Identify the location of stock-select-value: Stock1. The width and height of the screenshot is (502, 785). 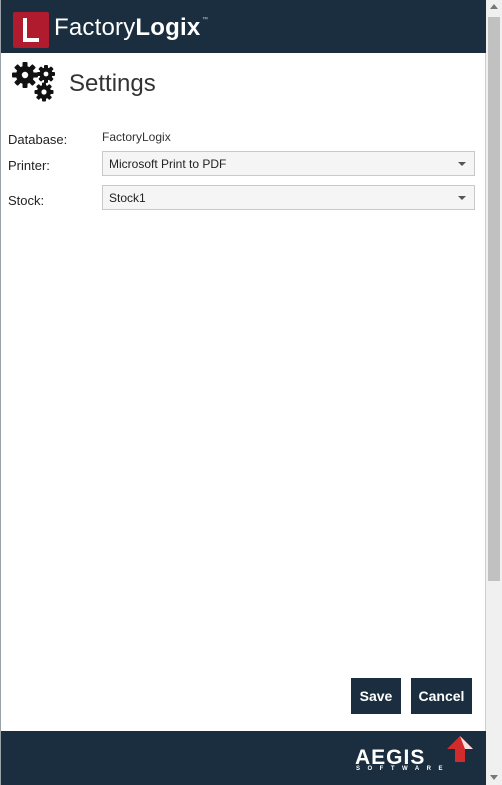
(127, 198).